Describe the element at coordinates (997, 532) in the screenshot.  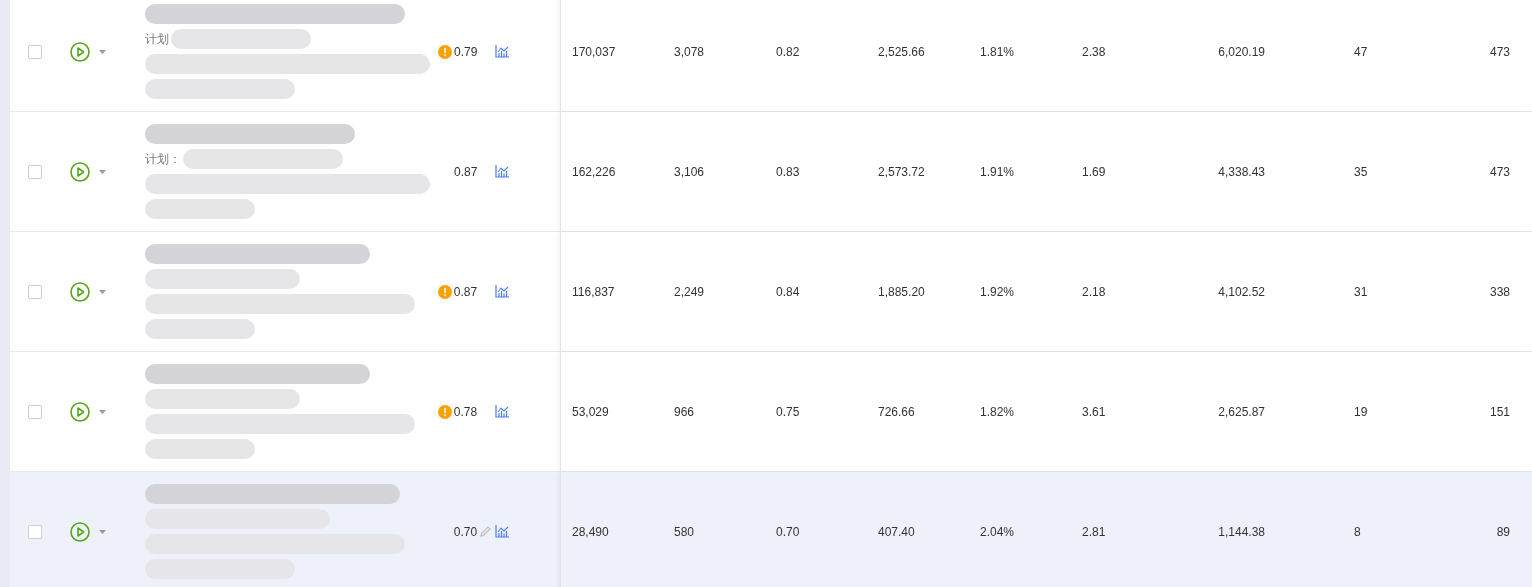
I see `table-cell-text: 2.04%` at that location.